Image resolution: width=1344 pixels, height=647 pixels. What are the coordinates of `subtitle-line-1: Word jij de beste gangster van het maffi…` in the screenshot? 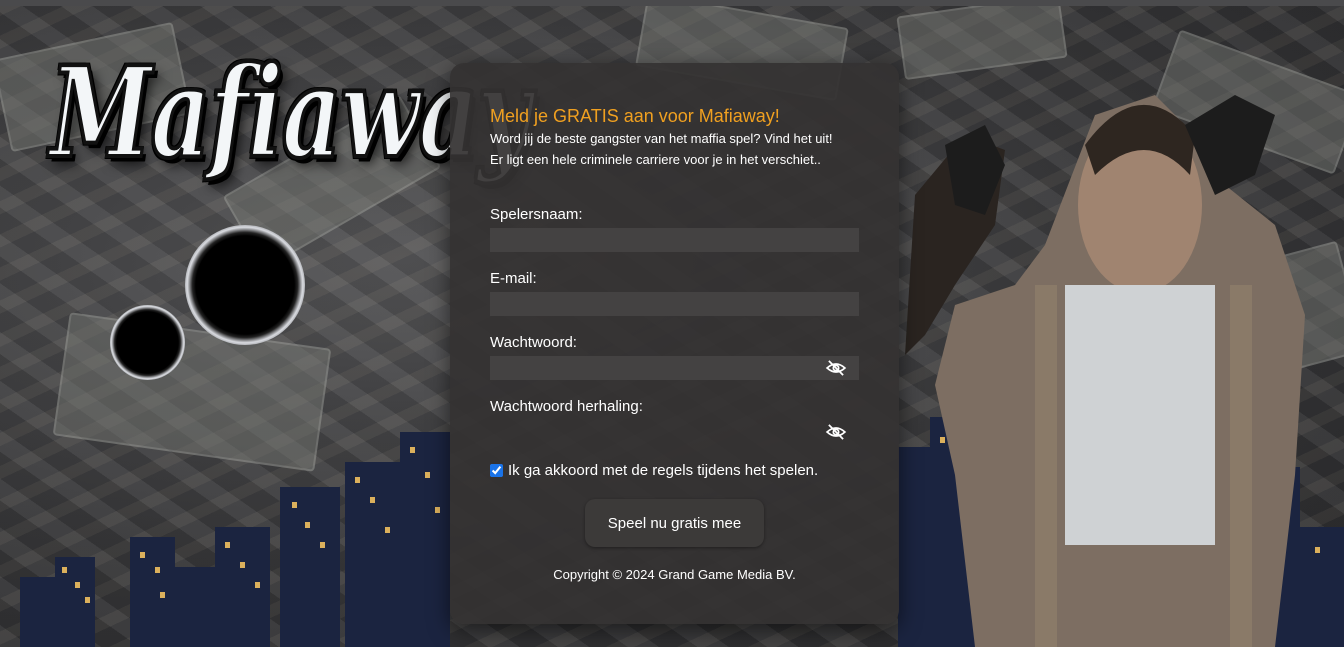 It's located at (661, 138).